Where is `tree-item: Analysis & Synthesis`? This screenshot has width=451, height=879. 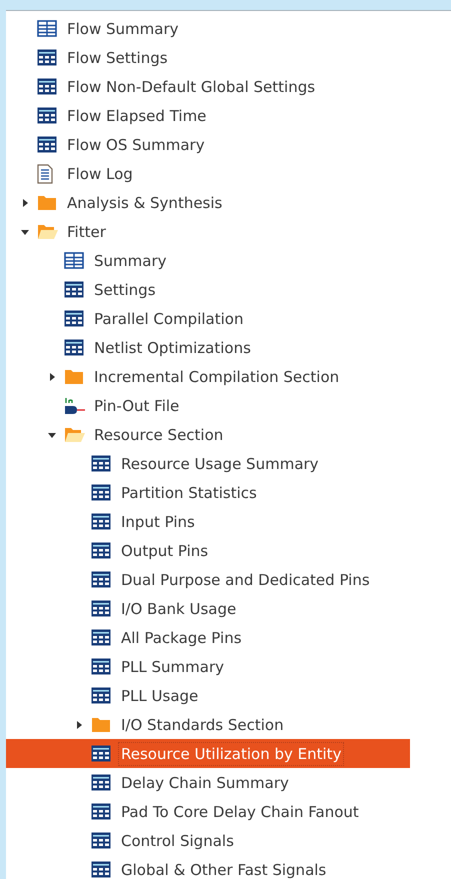 tree-item: Analysis & Synthesis is located at coordinates (145, 202).